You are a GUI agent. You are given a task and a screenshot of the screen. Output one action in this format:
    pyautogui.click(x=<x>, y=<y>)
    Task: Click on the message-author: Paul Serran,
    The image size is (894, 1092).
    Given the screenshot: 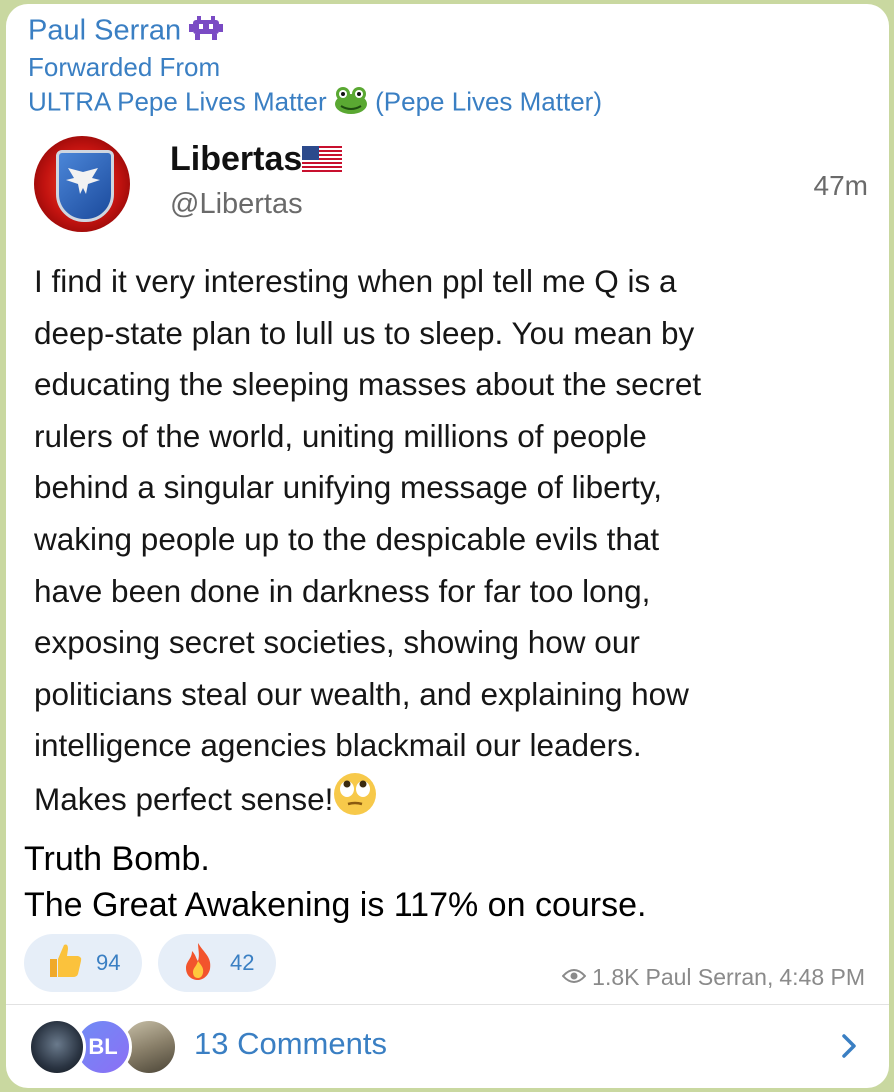 What is the action you would take?
    pyautogui.click(x=709, y=977)
    